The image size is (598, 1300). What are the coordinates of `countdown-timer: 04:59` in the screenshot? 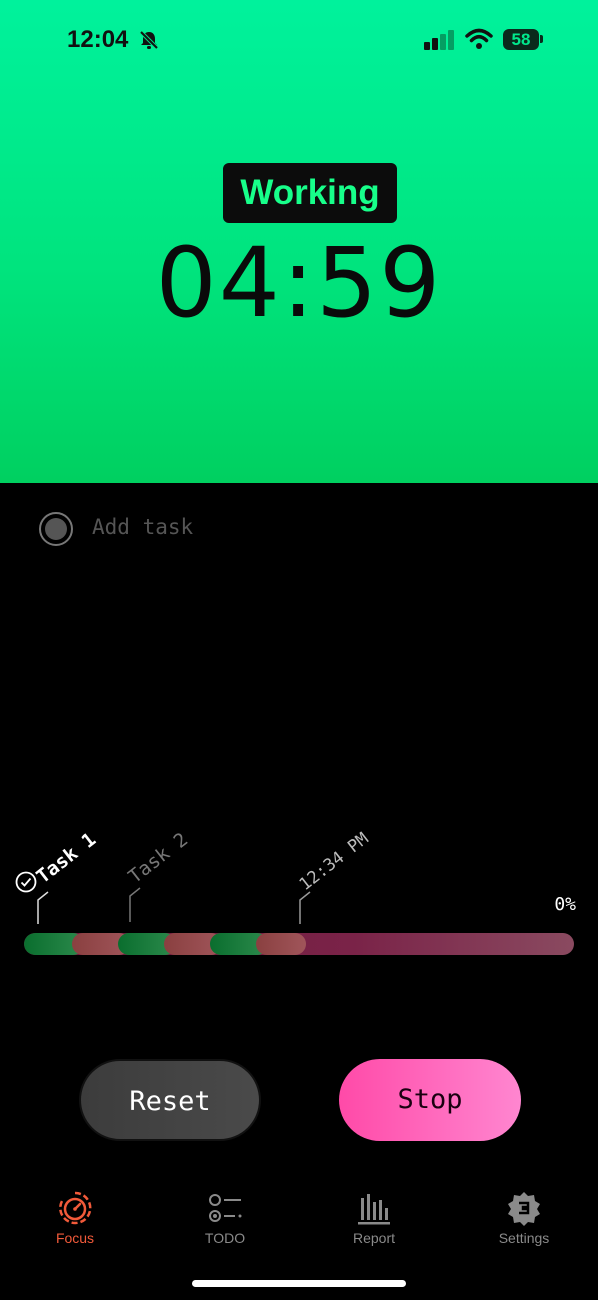 It's located at (299, 283).